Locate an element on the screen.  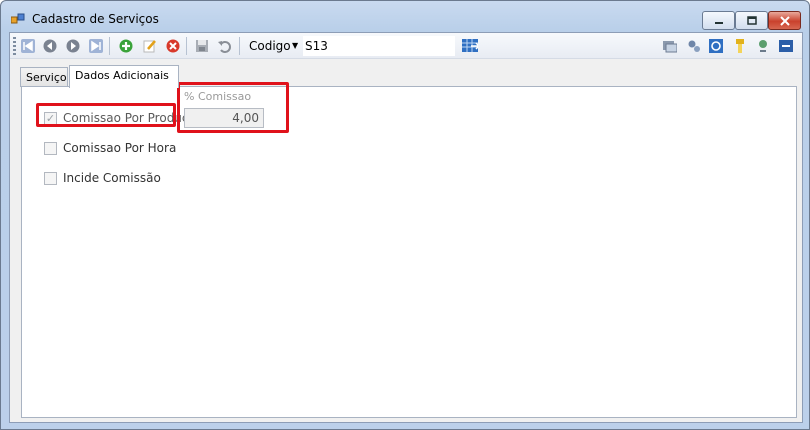
codigo-search-input is located at coordinates (379, 46).